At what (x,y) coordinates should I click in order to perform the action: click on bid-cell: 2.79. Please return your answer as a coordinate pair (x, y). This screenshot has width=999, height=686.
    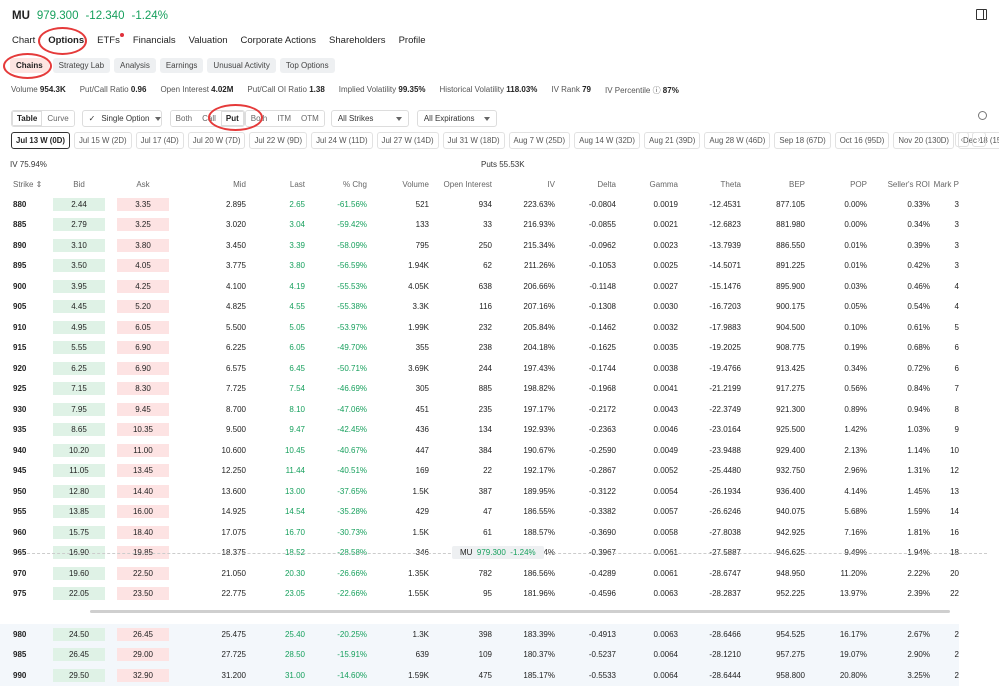
    Looking at the image, I should click on (79, 225).